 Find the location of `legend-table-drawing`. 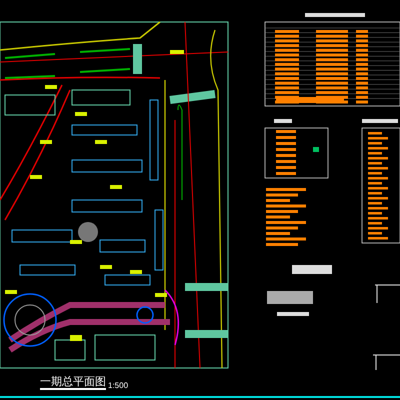

legend-table-drawing is located at coordinates (296, 148).